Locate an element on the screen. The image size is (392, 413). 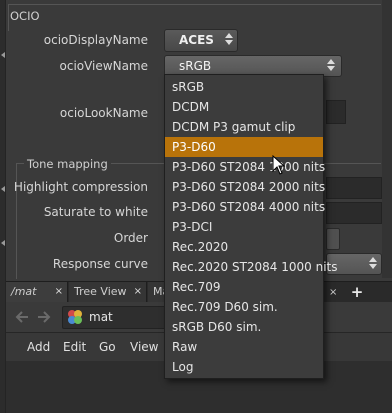
dropdown-option: sRGB is located at coordinates (244, 87).